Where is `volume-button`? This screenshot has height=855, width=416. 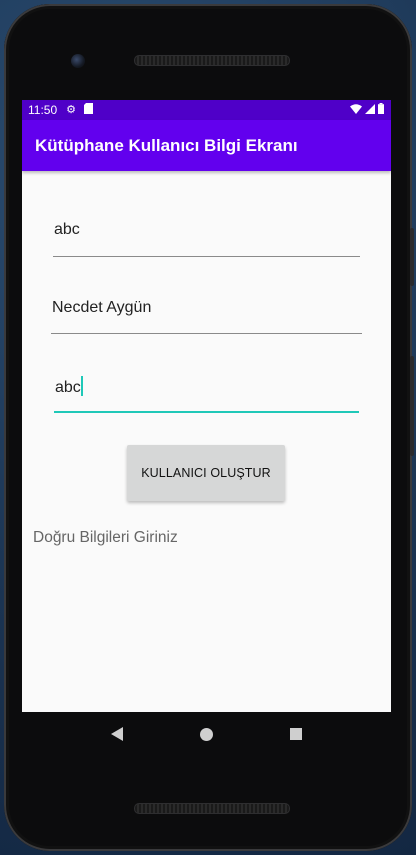
volume-button is located at coordinates (412, 406).